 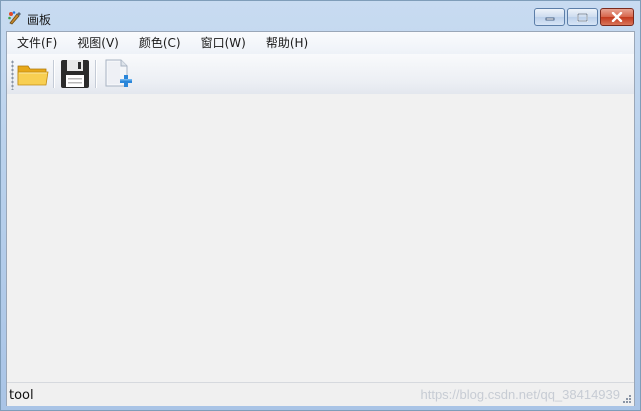 I want to click on resize-grip-icon, so click(x=626, y=398).